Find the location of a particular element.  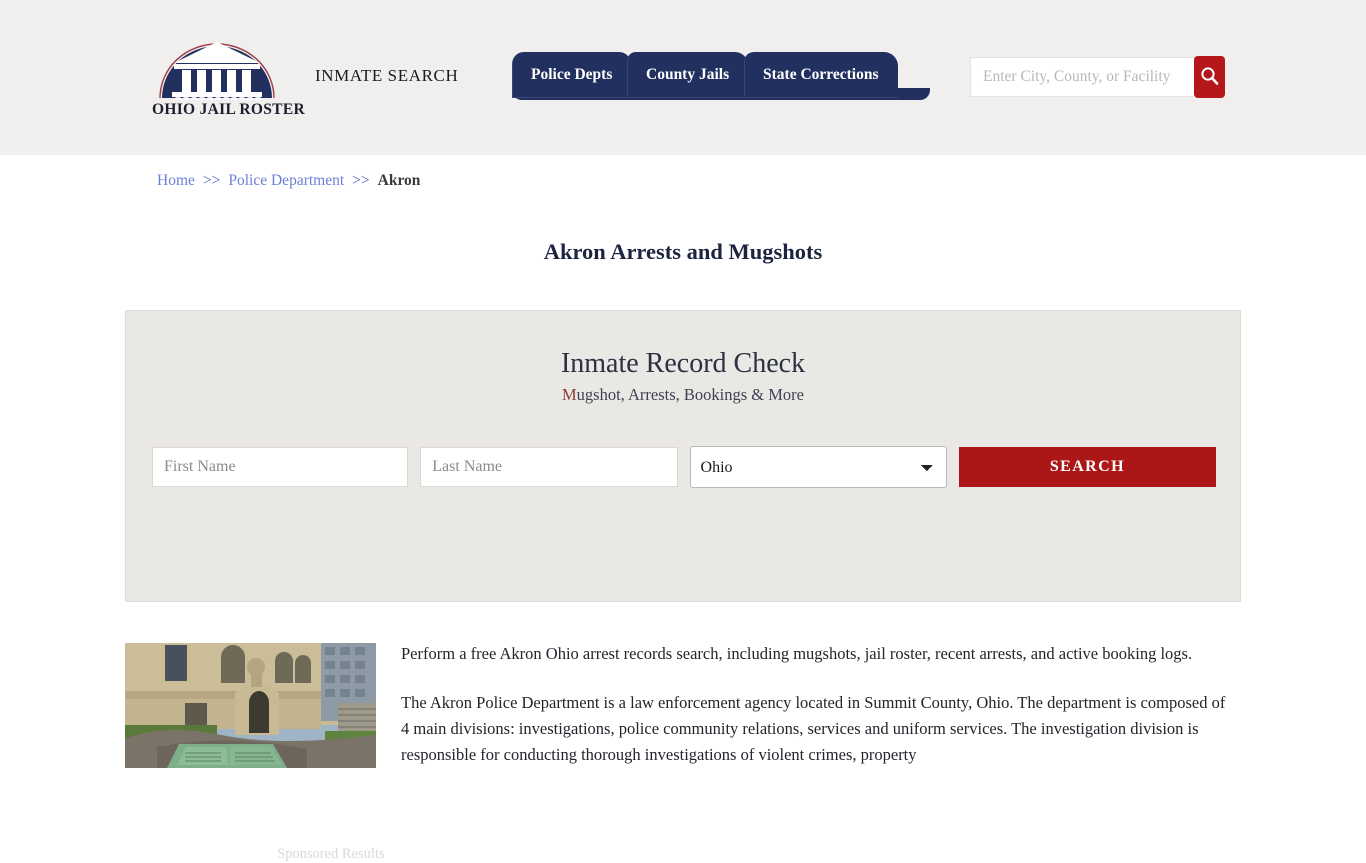

site-tagline: INMATE SEARCH is located at coordinates (387, 75).